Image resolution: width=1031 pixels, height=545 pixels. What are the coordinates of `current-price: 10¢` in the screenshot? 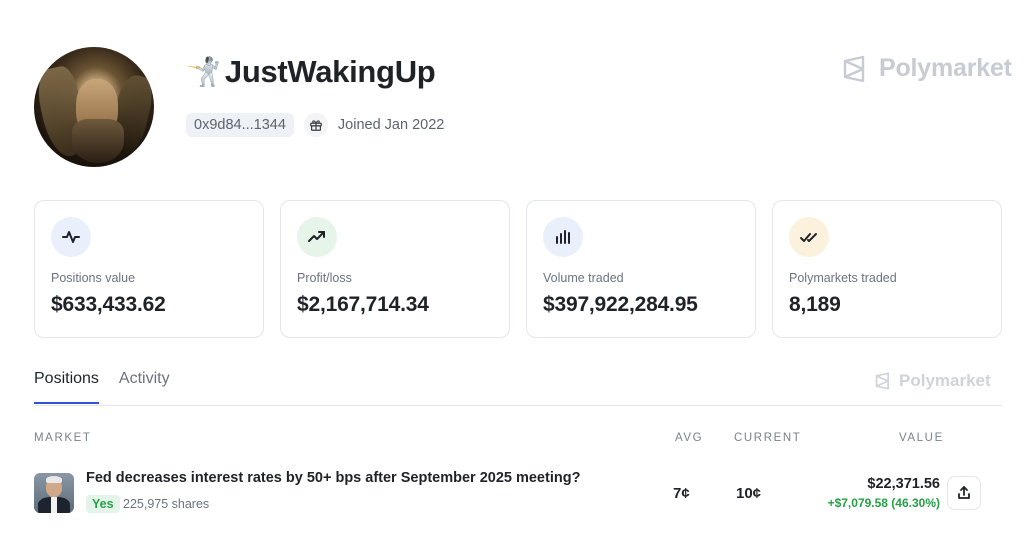 It's located at (749, 493).